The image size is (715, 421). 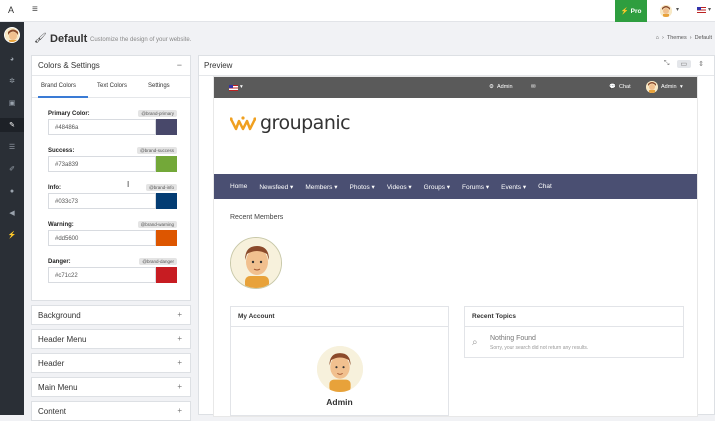 What do you see at coordinates (362, 187) in the screenshot?
I see `nav-photos: Photos ▾` at bounding box center [362, 187].